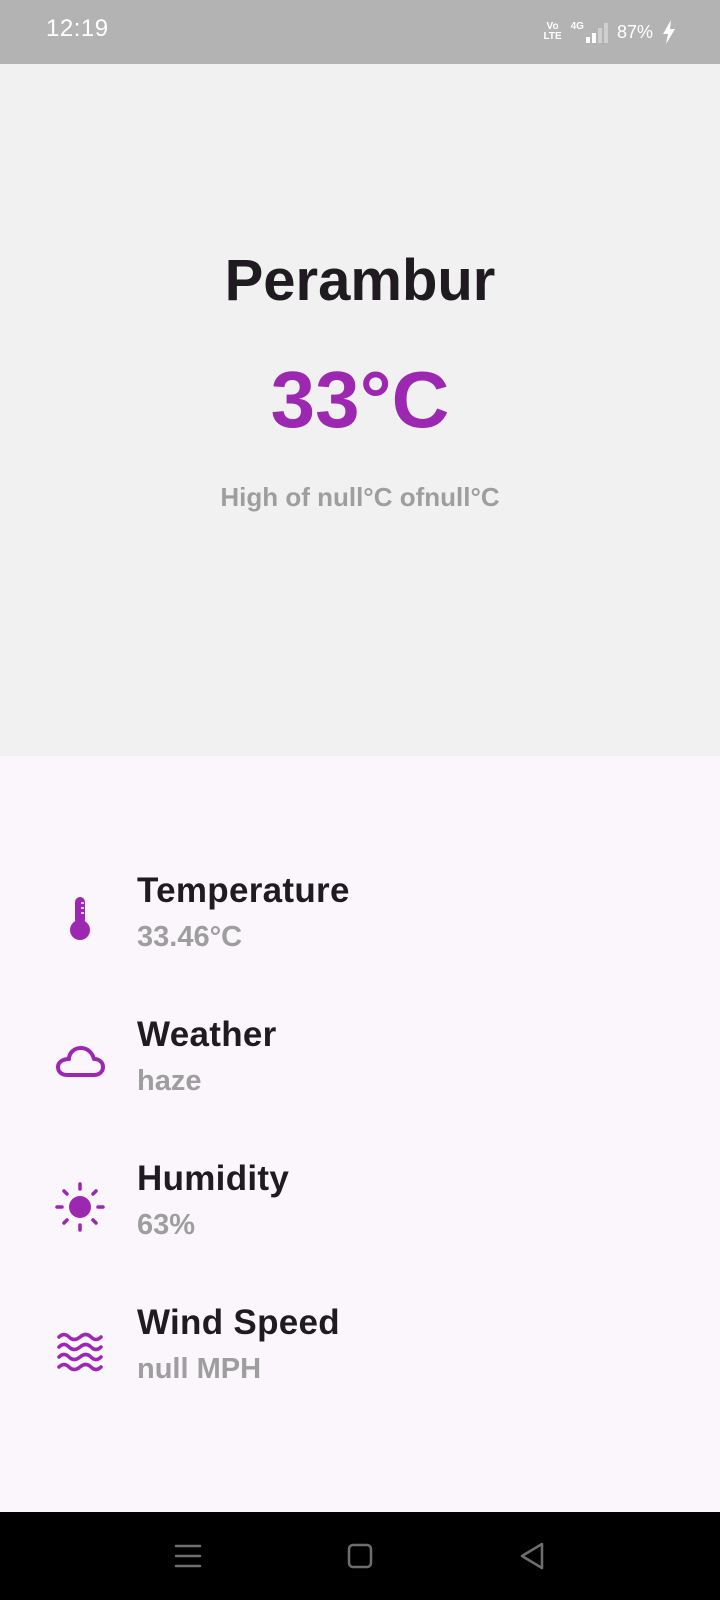 This screenshot has height=1600, width=720. I want to click on system-navigation-bar, so click(360, 1556).